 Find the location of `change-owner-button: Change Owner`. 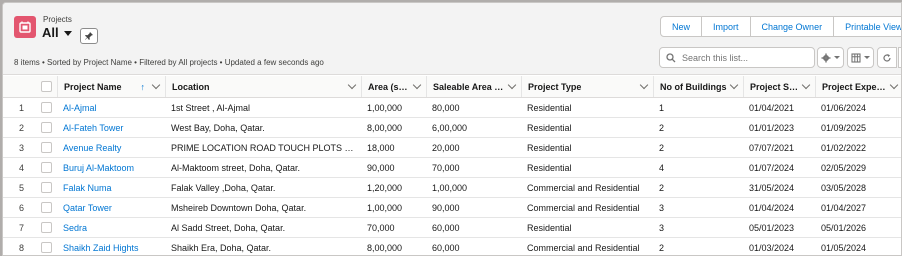

change-owner-button: Change Owner is located at coordinates (792, 26).